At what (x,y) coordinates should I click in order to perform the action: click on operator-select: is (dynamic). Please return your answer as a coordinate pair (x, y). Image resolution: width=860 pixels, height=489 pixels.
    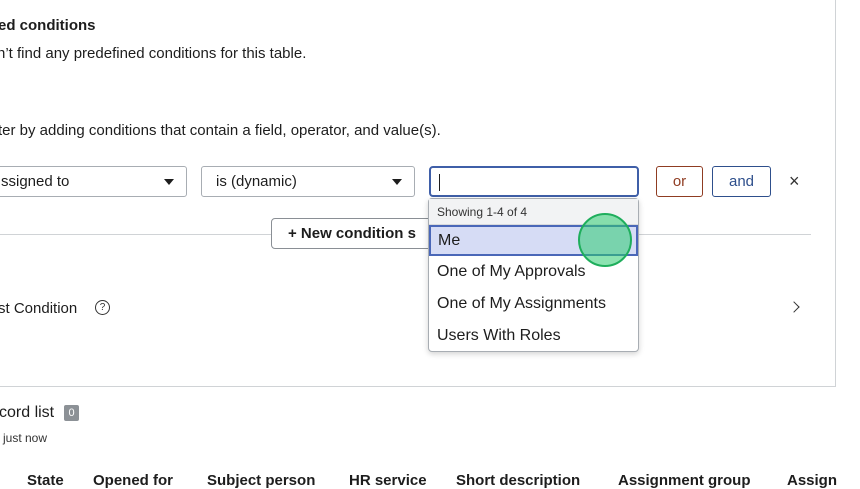
    Looking at the image, I should click on (308, 181).